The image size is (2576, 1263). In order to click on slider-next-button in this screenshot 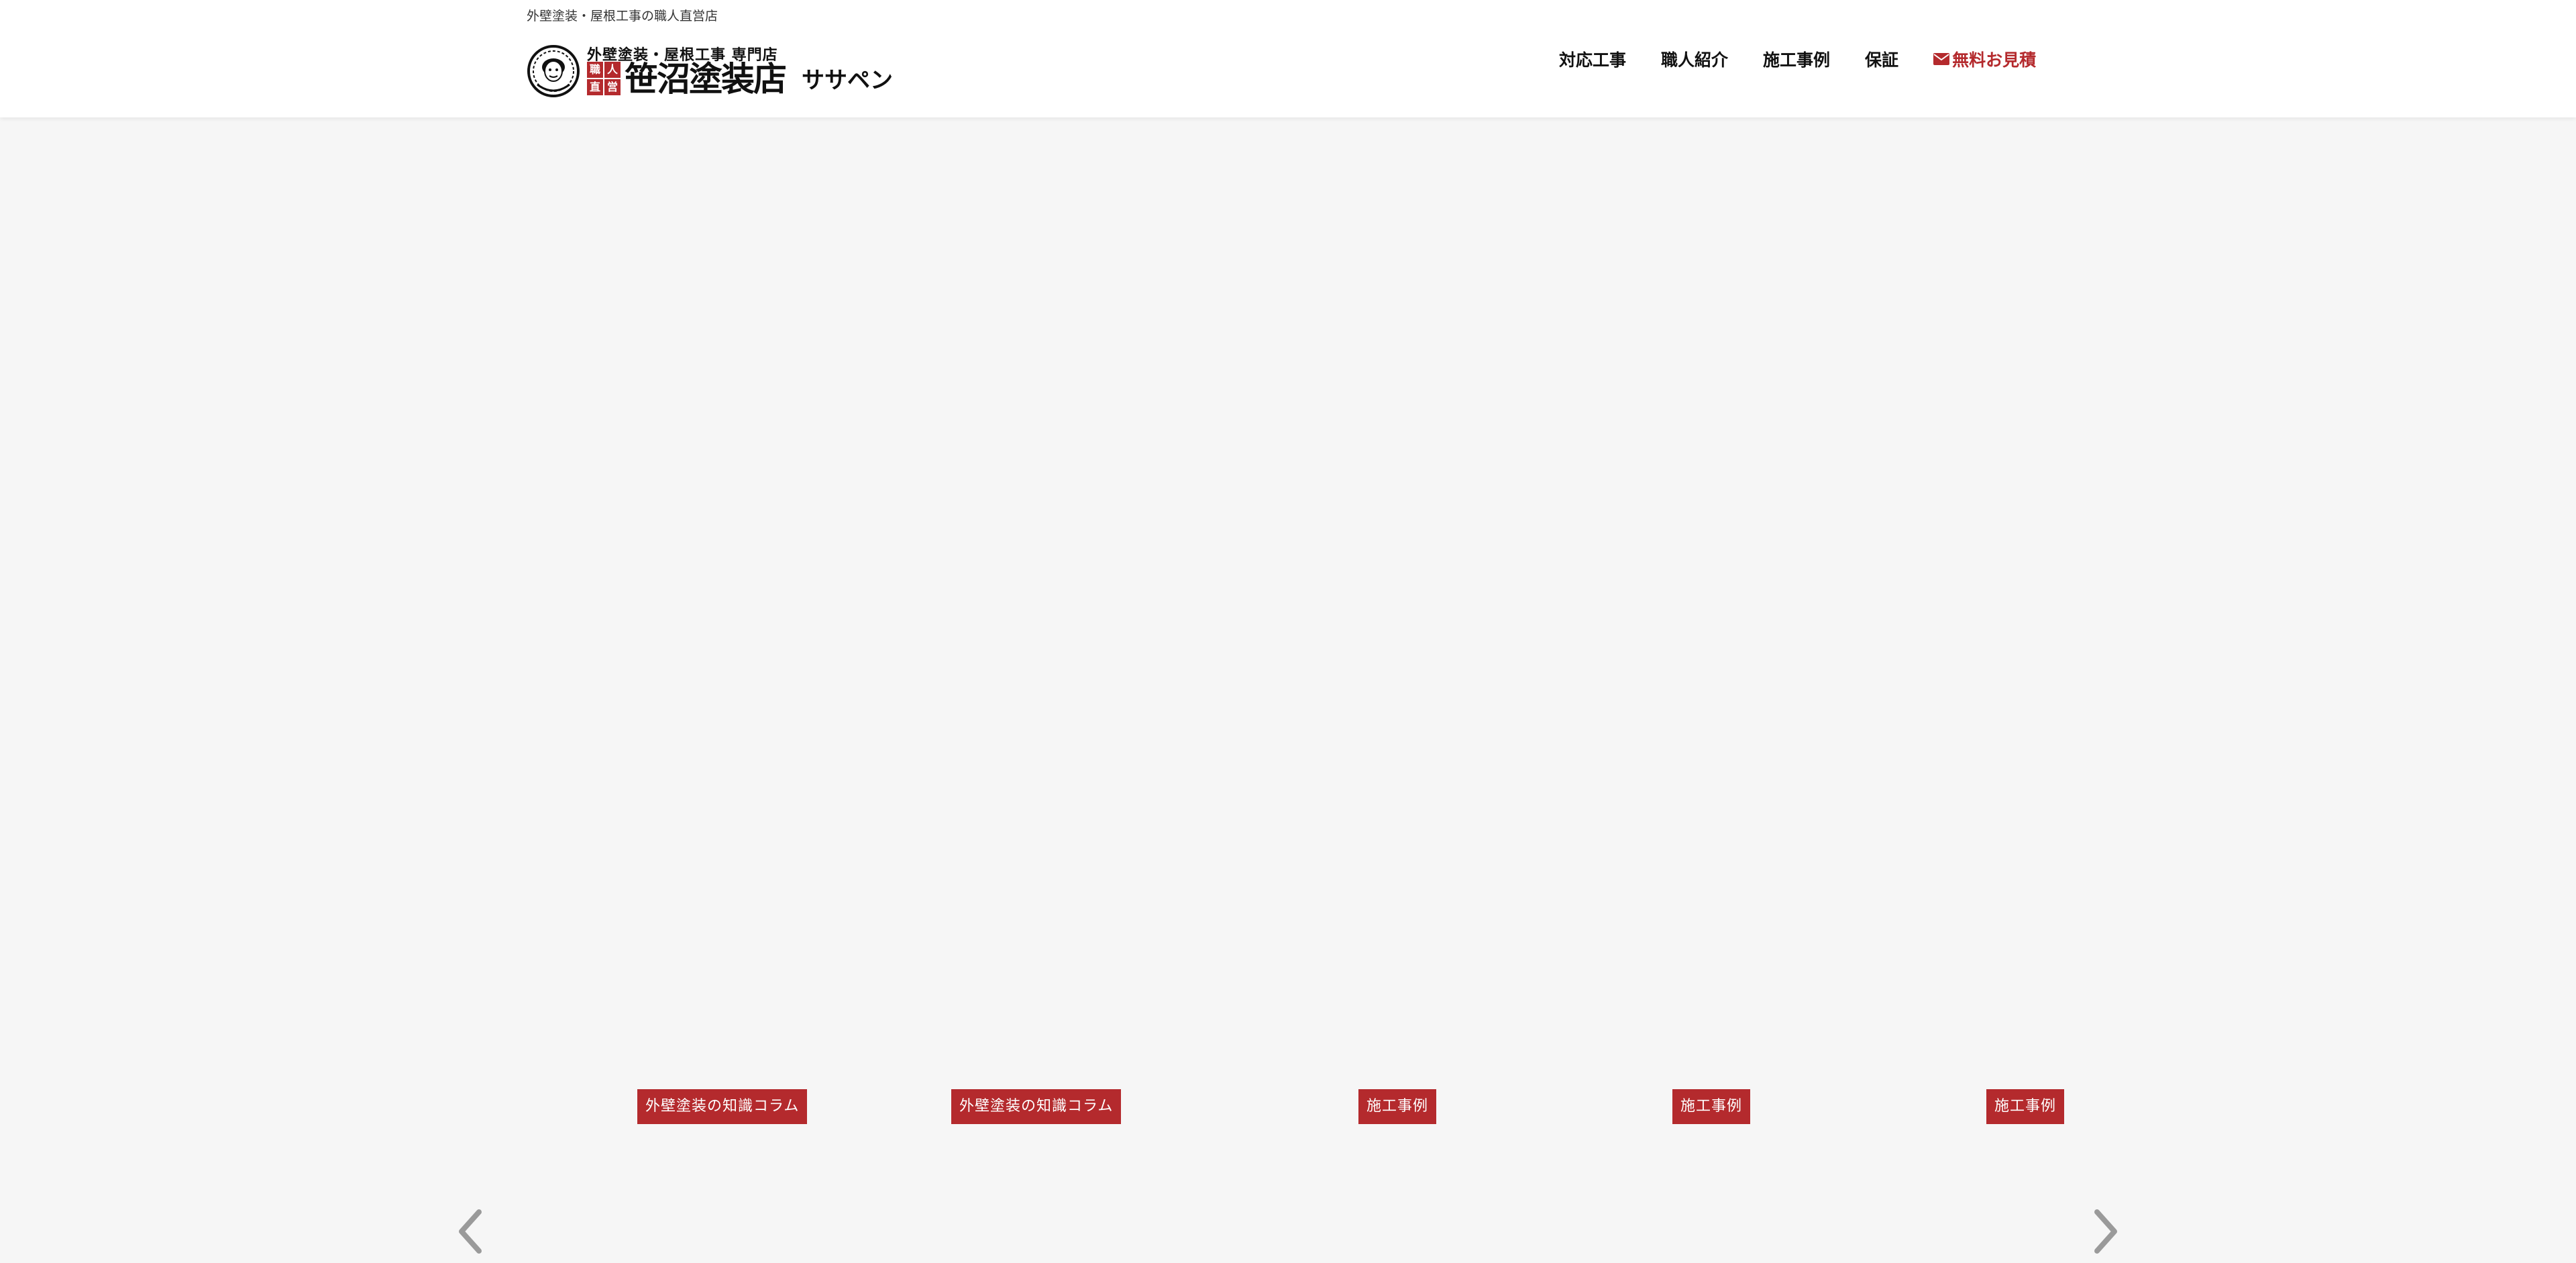, I will do `click(2106, 1231)`.